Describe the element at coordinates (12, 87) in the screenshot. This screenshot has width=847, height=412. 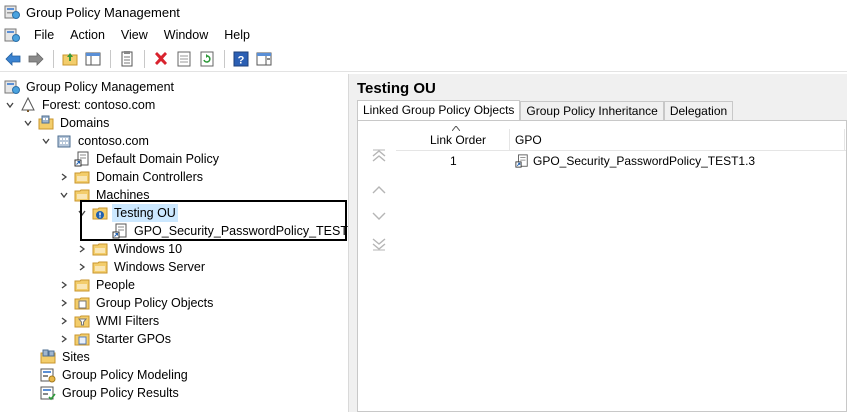
I see `gpmc-root-icon` at that location.